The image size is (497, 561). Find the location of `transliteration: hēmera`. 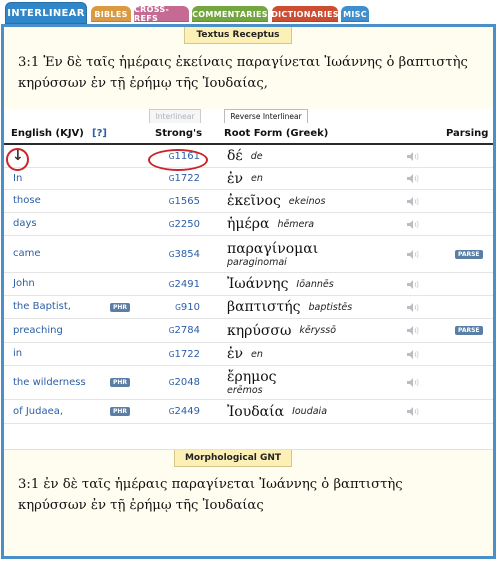

transliteration: hēmera is located at coordinates (296, 224).